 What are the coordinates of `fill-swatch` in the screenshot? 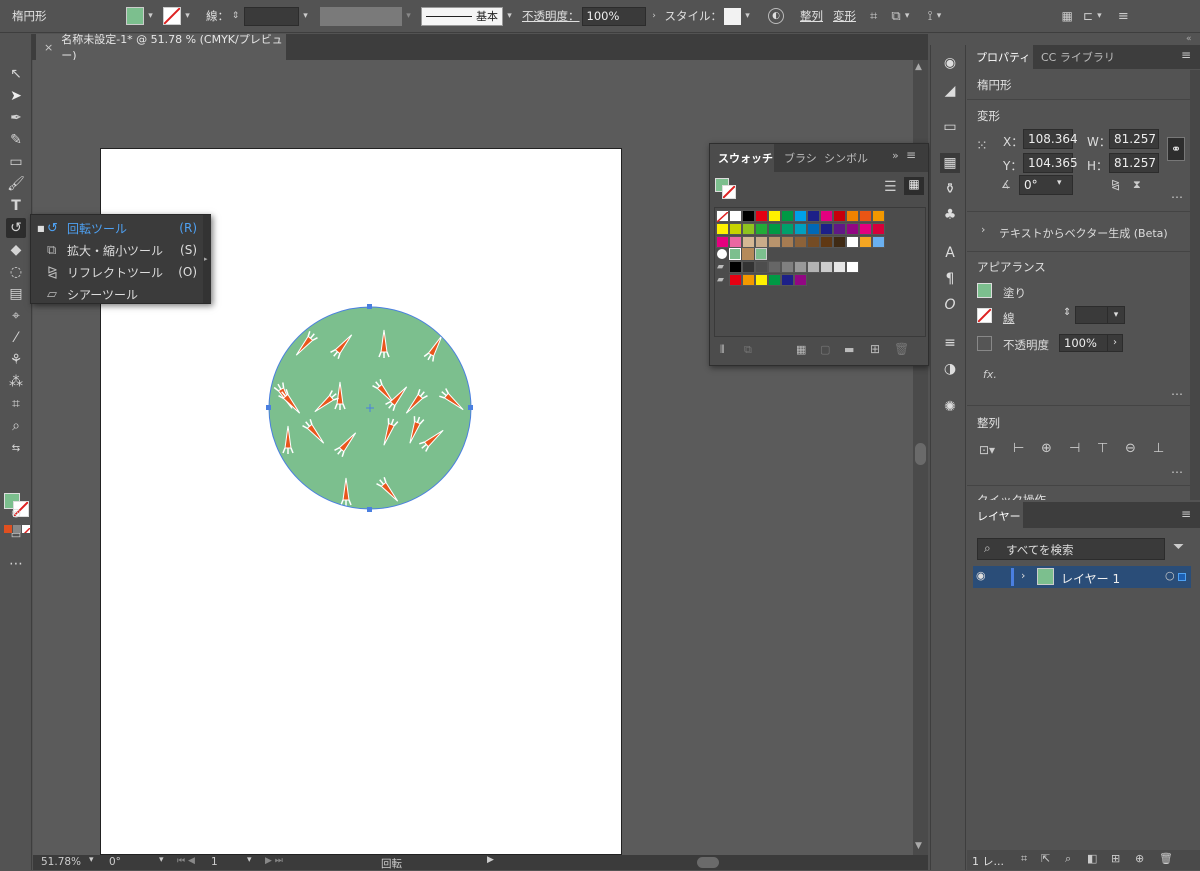 It's located at (135, 16).